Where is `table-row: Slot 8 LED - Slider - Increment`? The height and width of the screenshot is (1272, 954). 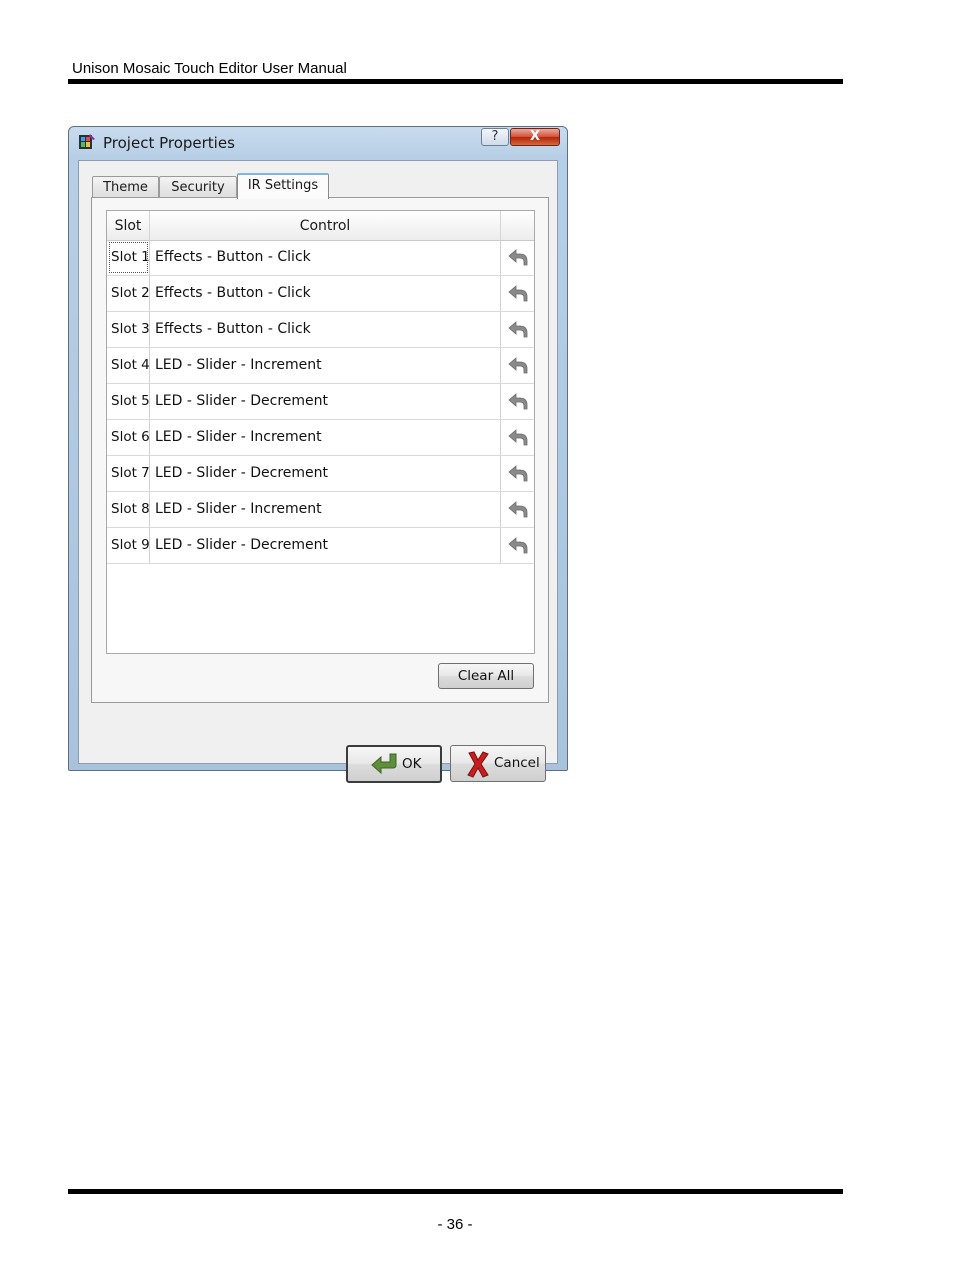
table-row: Slot 8 LED - Slider - Increment is located at coordinates (320, 510).